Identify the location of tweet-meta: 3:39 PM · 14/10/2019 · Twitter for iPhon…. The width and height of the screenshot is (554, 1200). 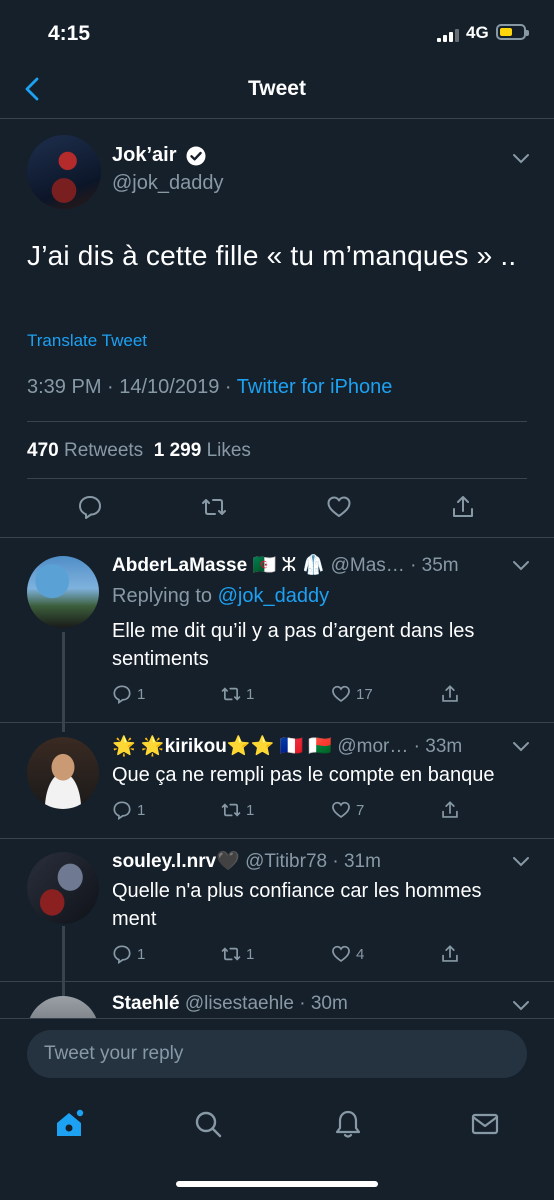
(209, 387).